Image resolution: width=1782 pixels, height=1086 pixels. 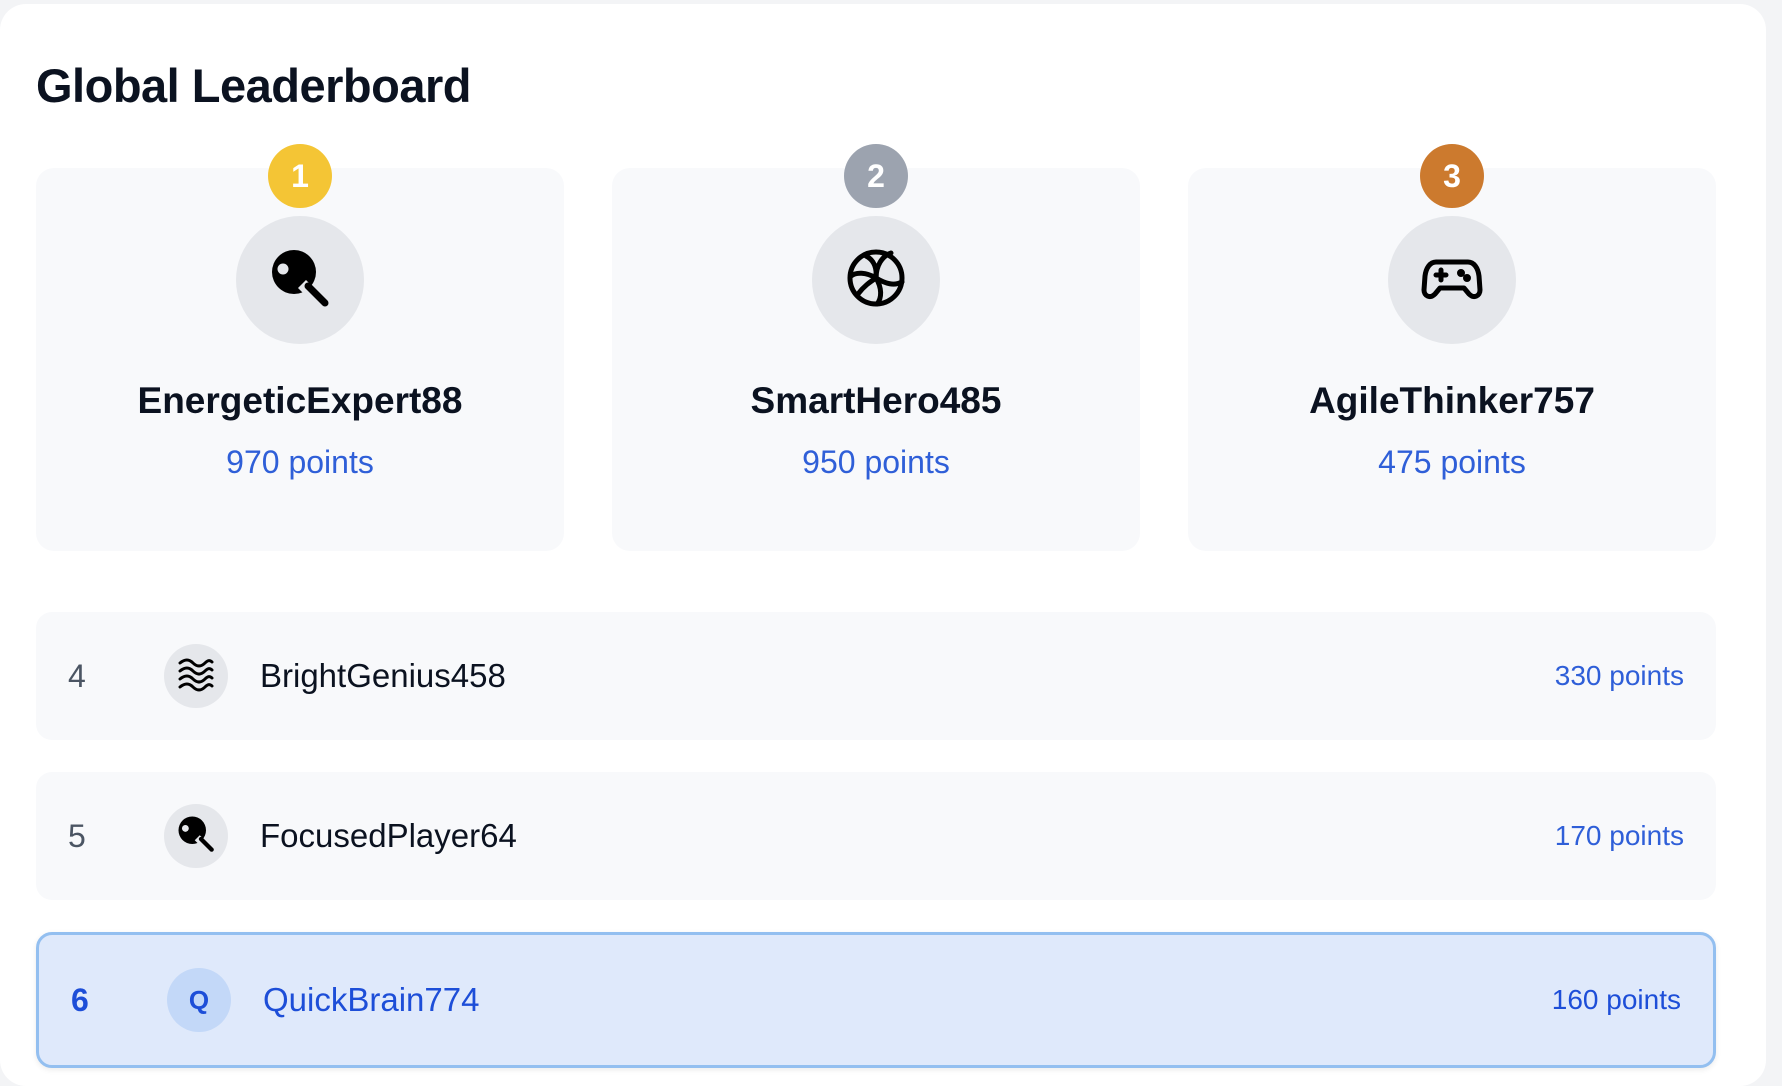 I want to click on rank-badge: 2, so click(x=876, y=176).